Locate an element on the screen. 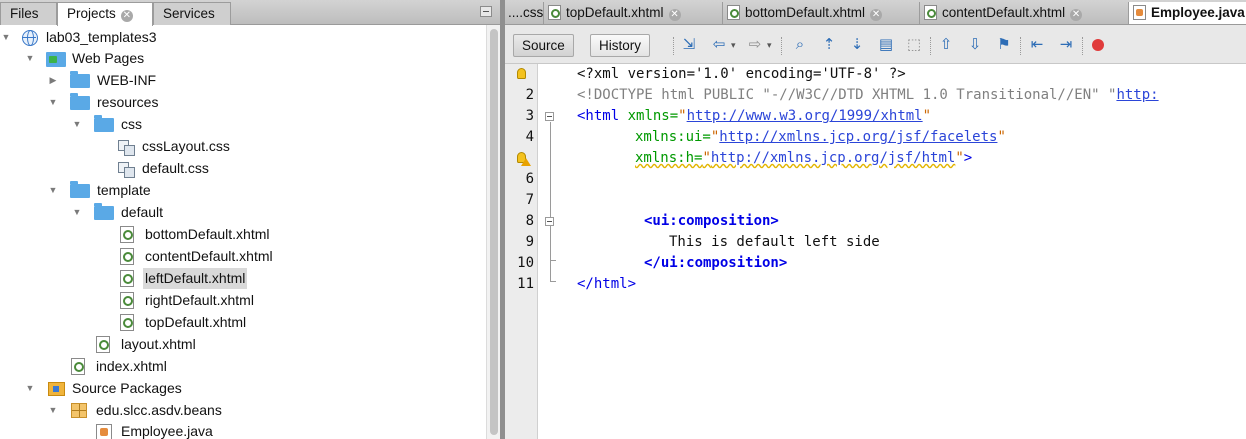 The width and height of the screenshot is (1246, 439). tree-node-web-inf: ▶ WEB-INF is located at coordinates (240, 80).